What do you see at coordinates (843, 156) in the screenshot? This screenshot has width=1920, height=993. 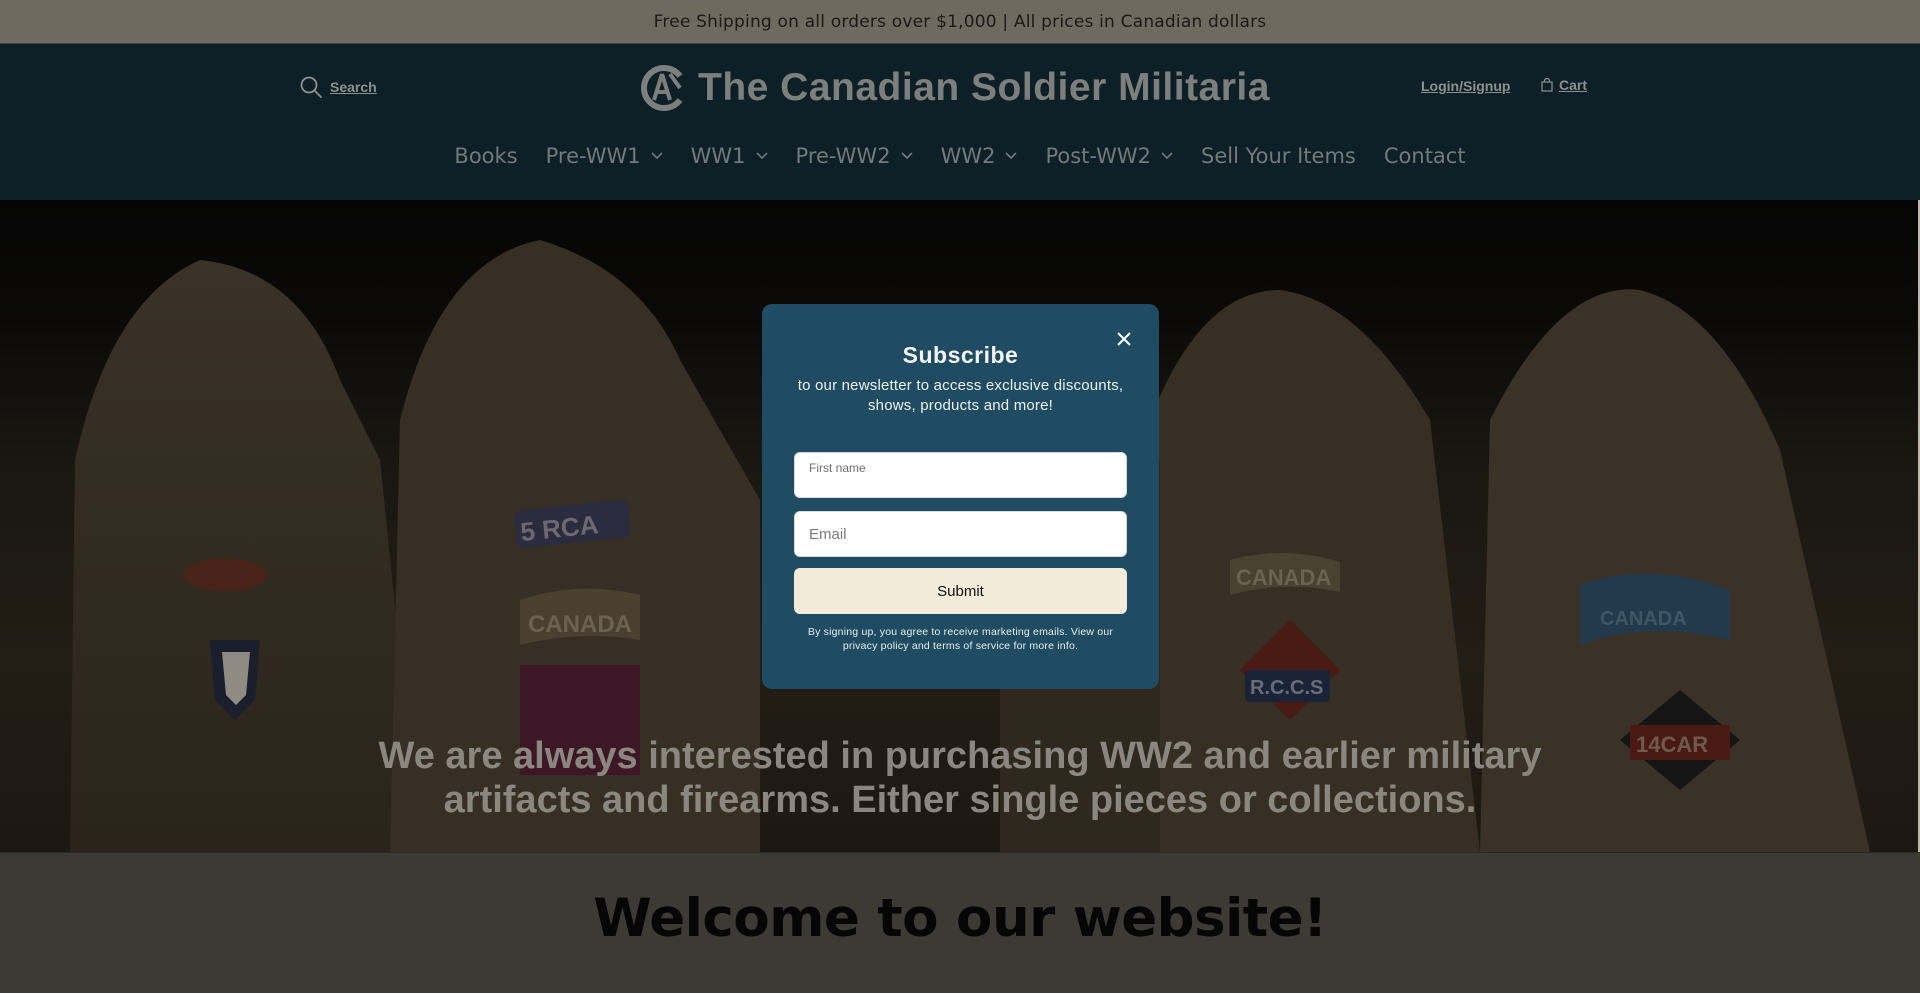 I see `nav-item-label: Pre-WW2` at bounding box center [843, 156].